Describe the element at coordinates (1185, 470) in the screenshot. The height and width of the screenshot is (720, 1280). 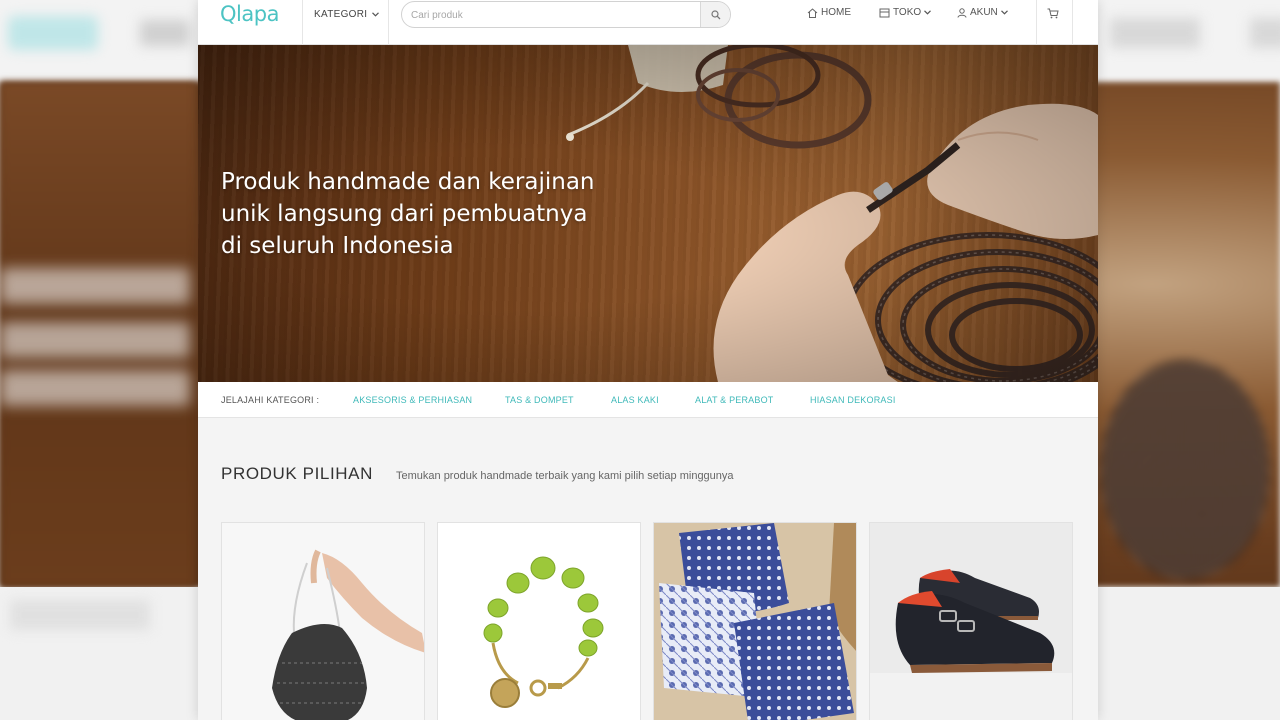
I see `backdrop-coil-blur` at that location.